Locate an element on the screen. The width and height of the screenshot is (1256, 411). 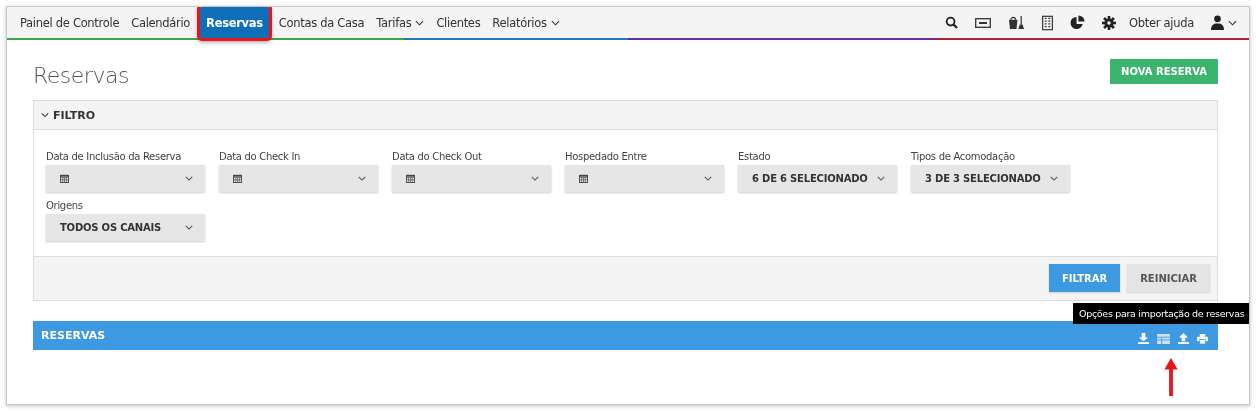
nav-tab: Clientes is located at coordinates (458, 22).